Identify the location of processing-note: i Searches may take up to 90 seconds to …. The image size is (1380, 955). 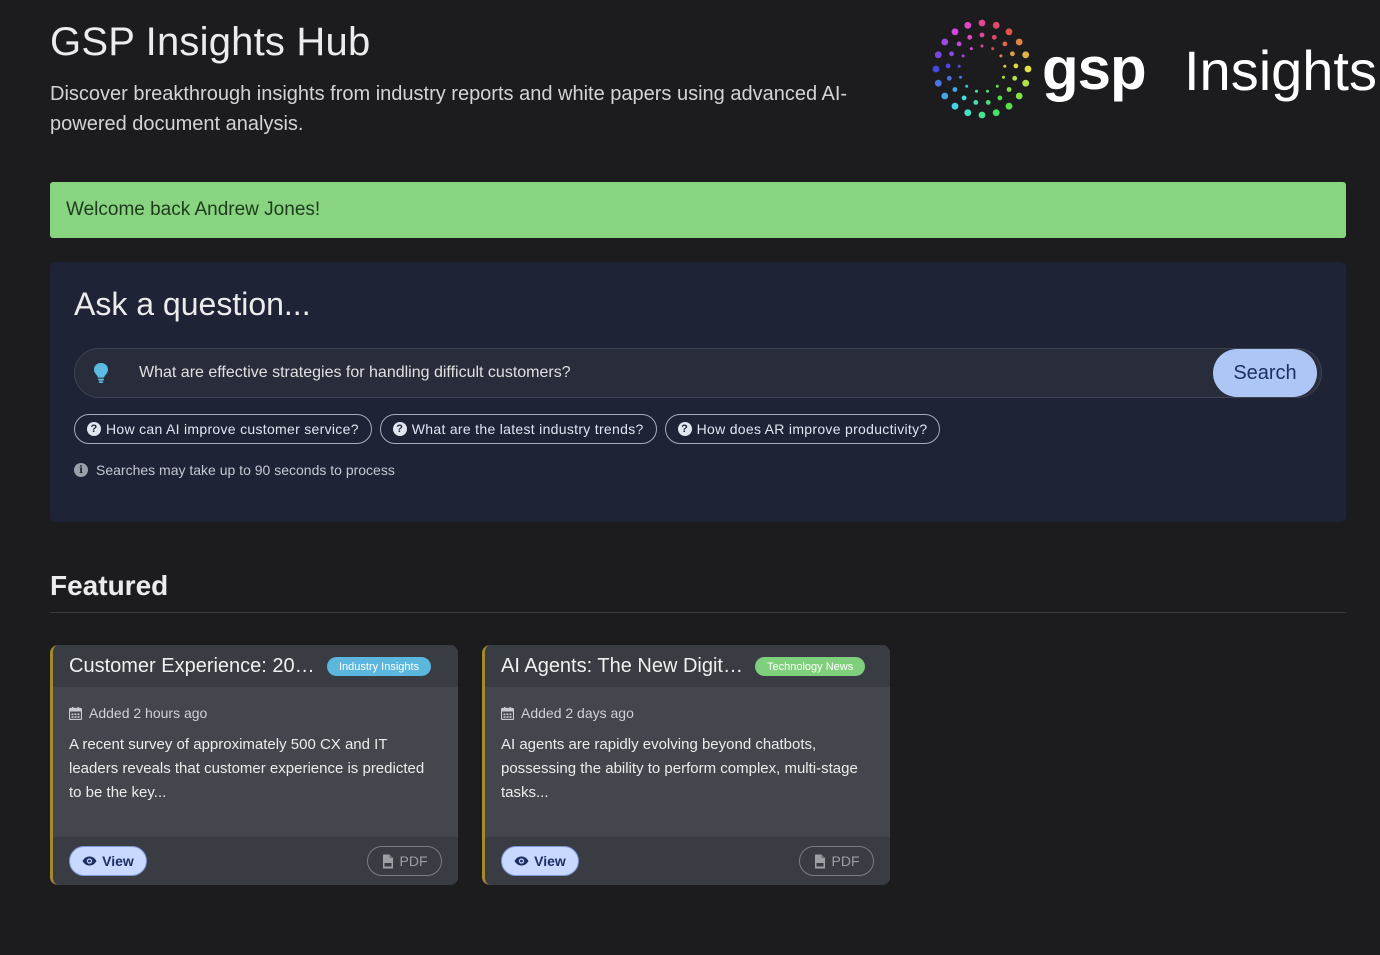
(234, 470).